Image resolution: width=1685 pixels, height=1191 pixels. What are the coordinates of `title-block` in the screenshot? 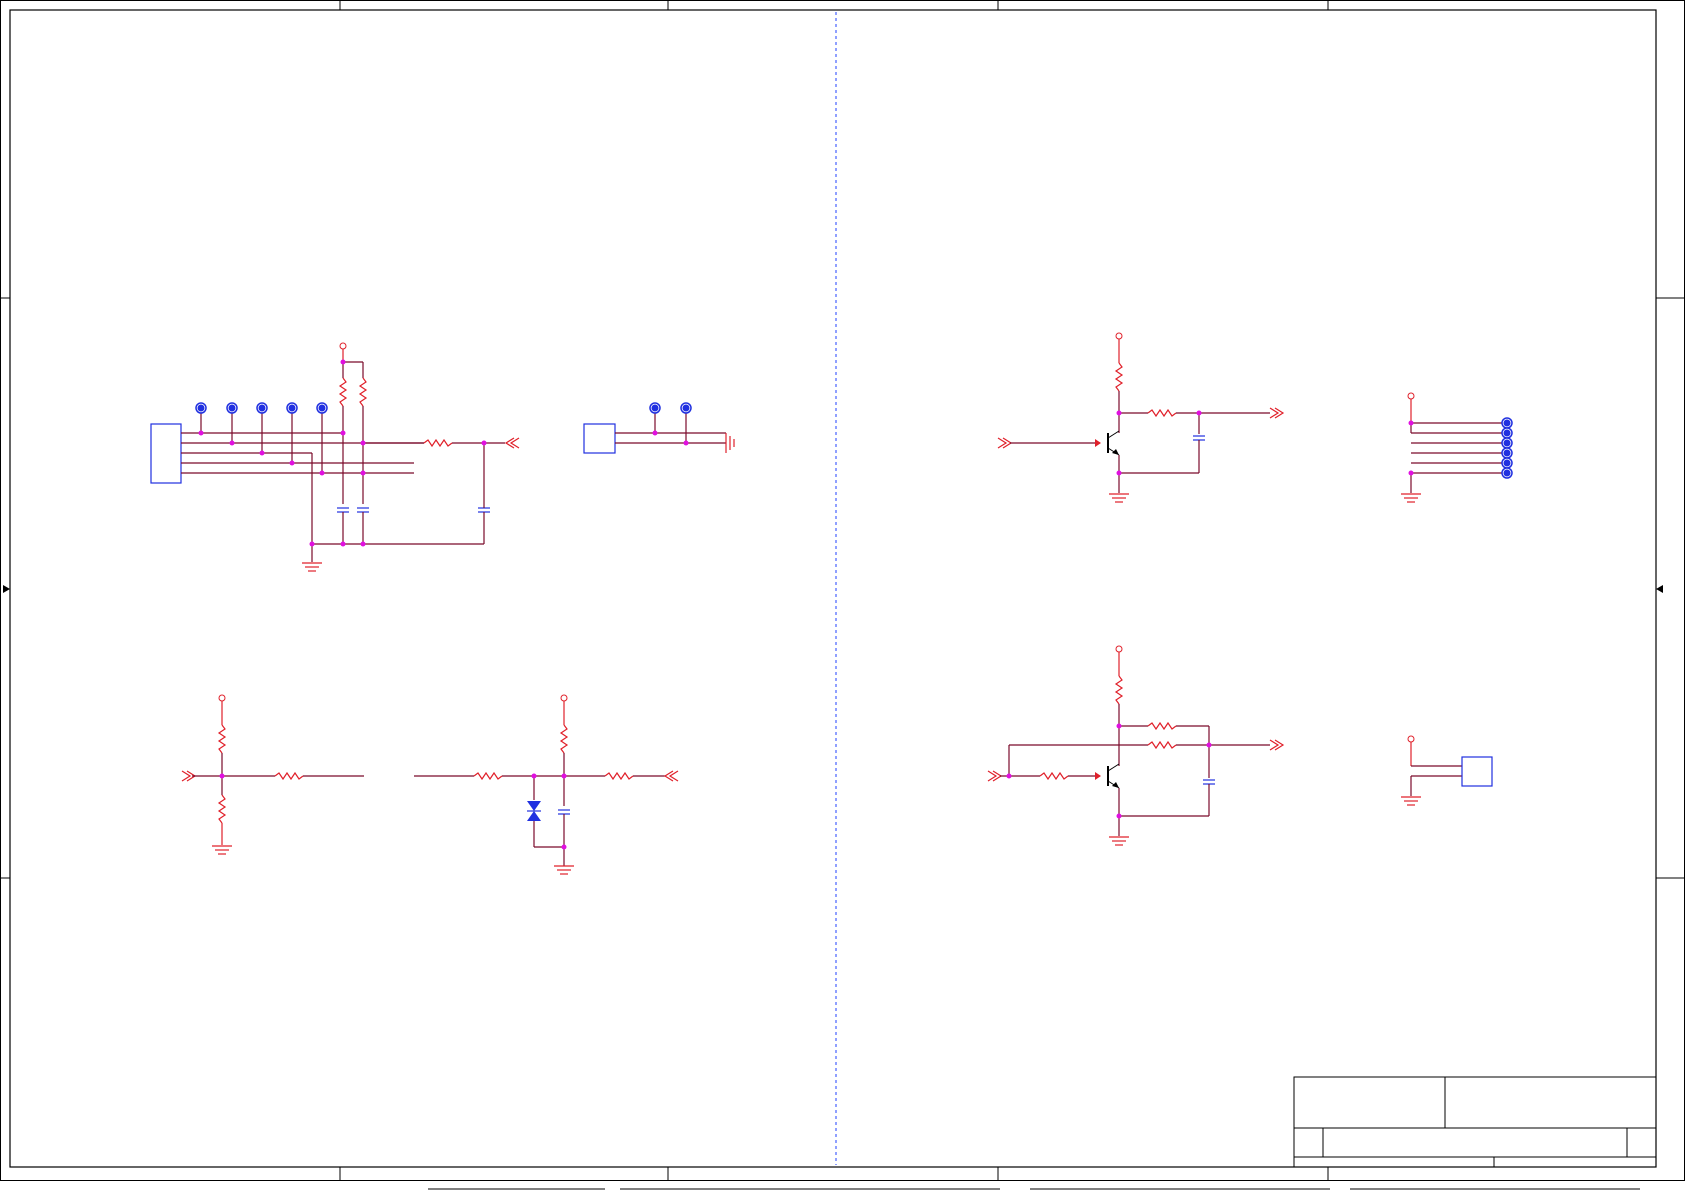 It's located at (1475, 1122).